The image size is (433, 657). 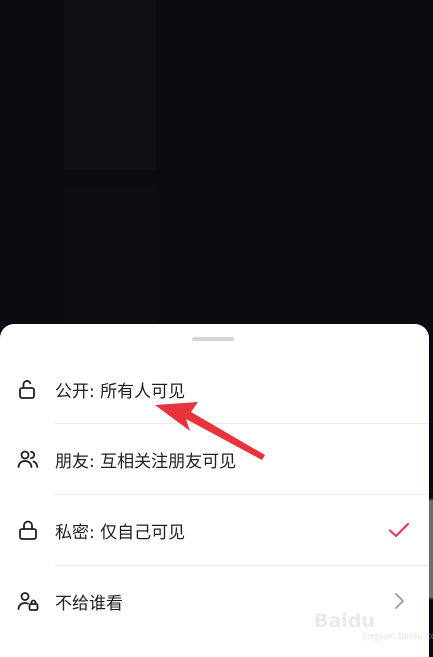 I want to click on sheet-grabber, so click(x=213, y=339).